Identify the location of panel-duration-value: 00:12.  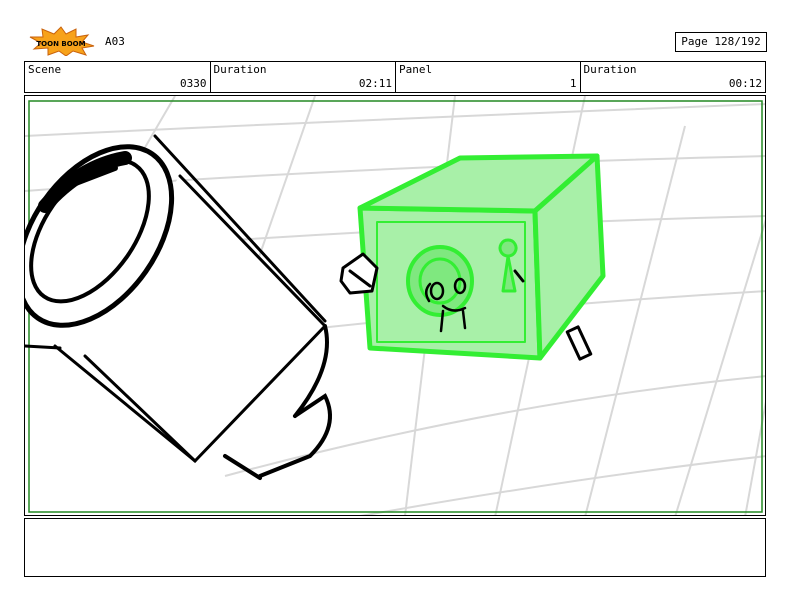
(745, 83).